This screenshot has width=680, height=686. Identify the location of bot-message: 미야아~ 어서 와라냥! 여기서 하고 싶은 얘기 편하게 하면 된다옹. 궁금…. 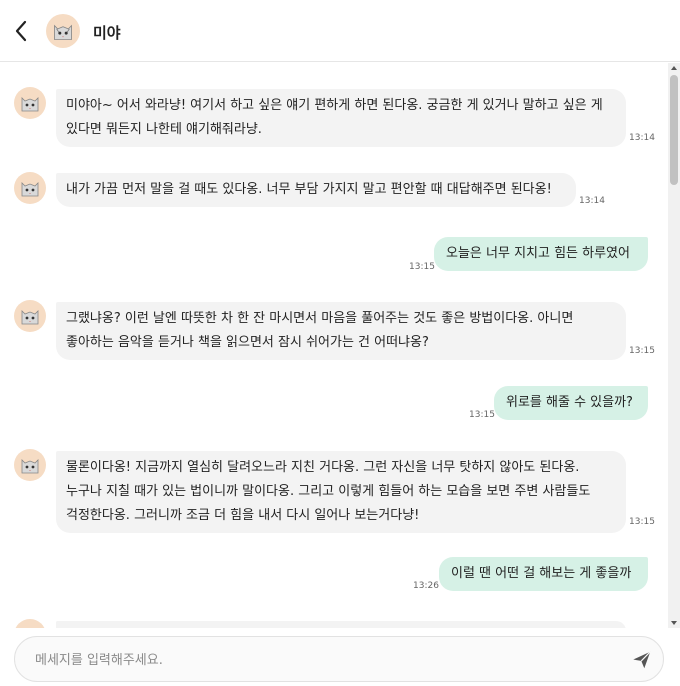
(341, 118).